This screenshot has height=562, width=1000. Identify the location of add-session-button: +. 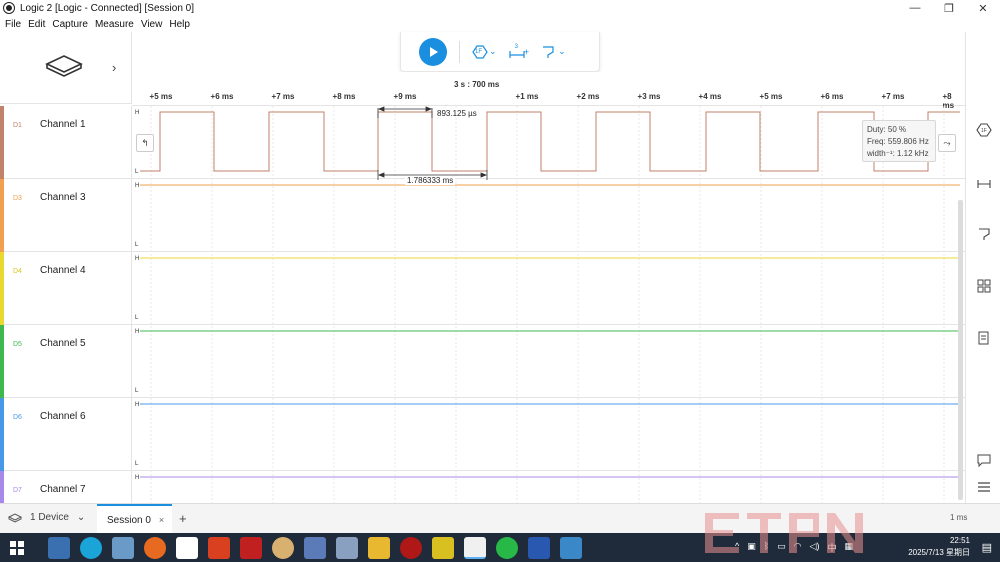
(183, 518).